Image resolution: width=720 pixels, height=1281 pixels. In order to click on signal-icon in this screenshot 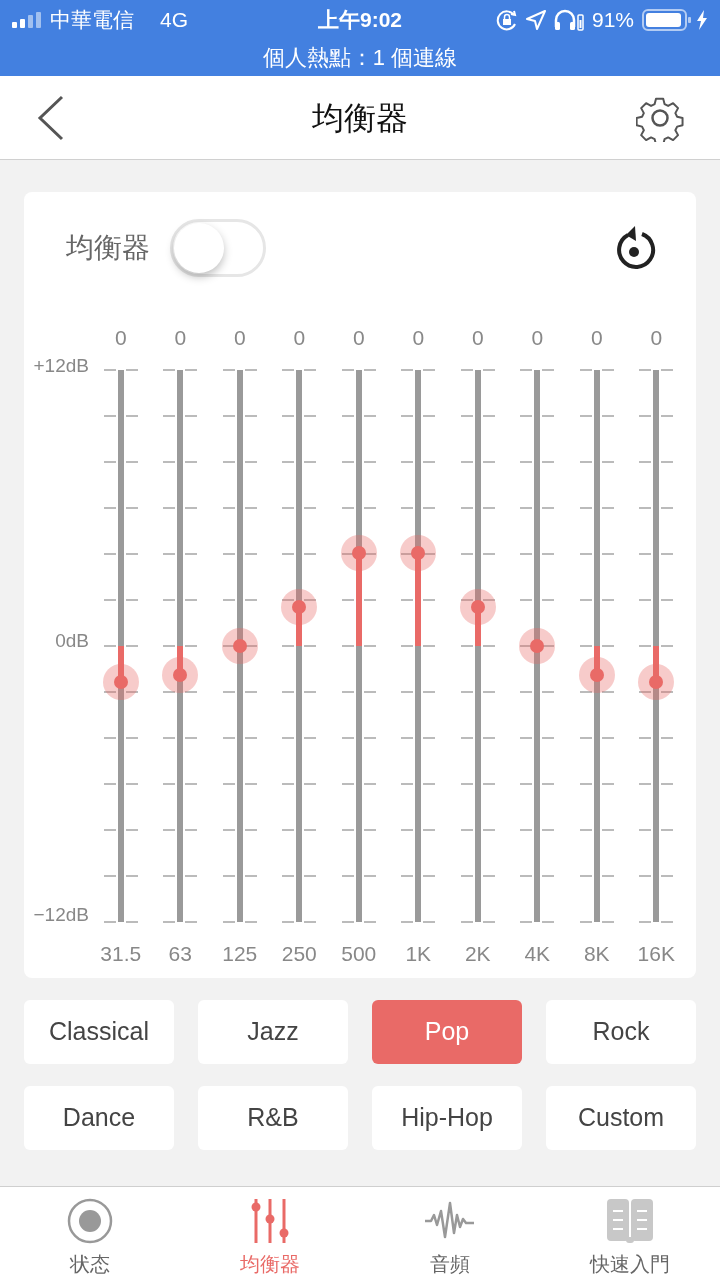, I will do `click(27, 20)`.